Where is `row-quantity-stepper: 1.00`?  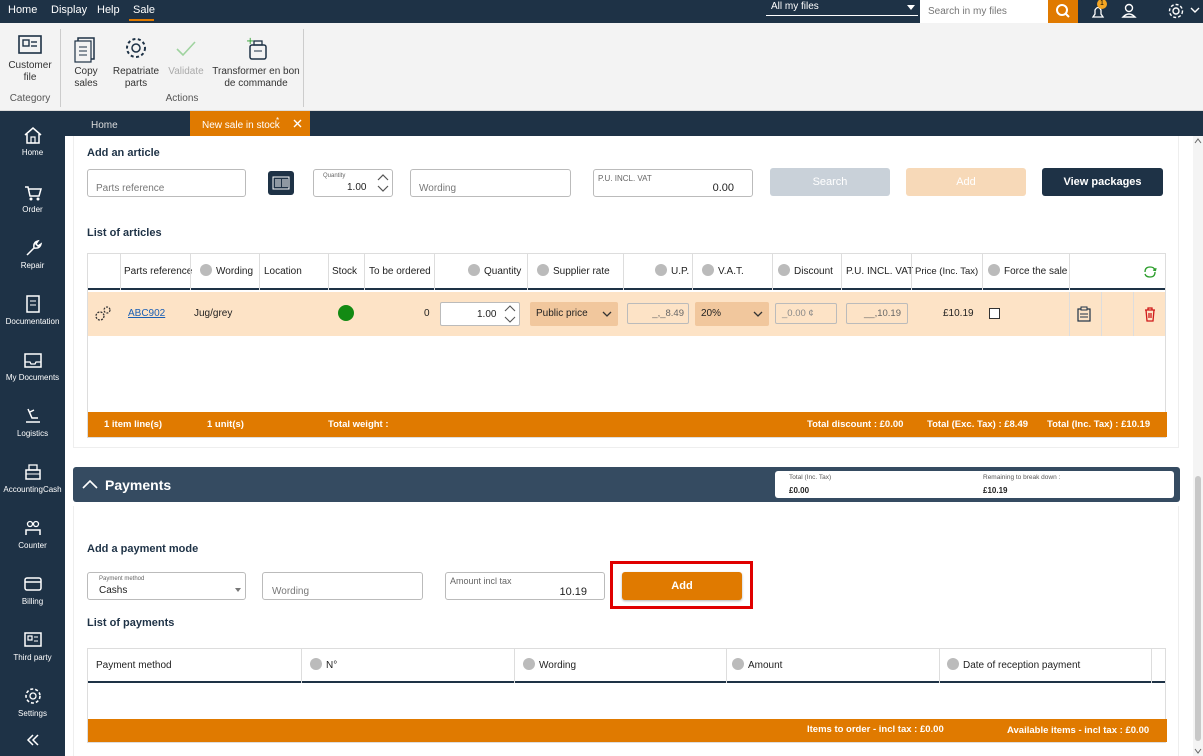 row-quantity-stepper: 1.00 is located at coordinates (480, 314).